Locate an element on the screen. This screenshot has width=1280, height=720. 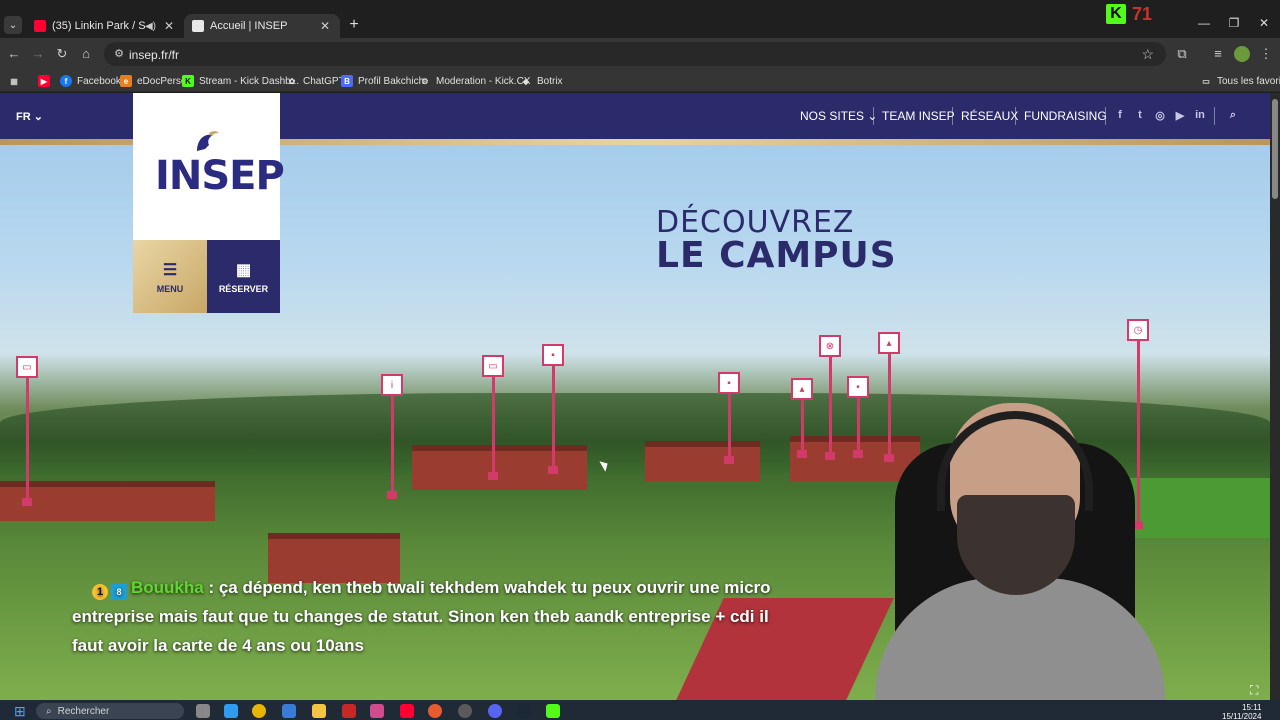
steam-icon is located at coordinates (523, 711).